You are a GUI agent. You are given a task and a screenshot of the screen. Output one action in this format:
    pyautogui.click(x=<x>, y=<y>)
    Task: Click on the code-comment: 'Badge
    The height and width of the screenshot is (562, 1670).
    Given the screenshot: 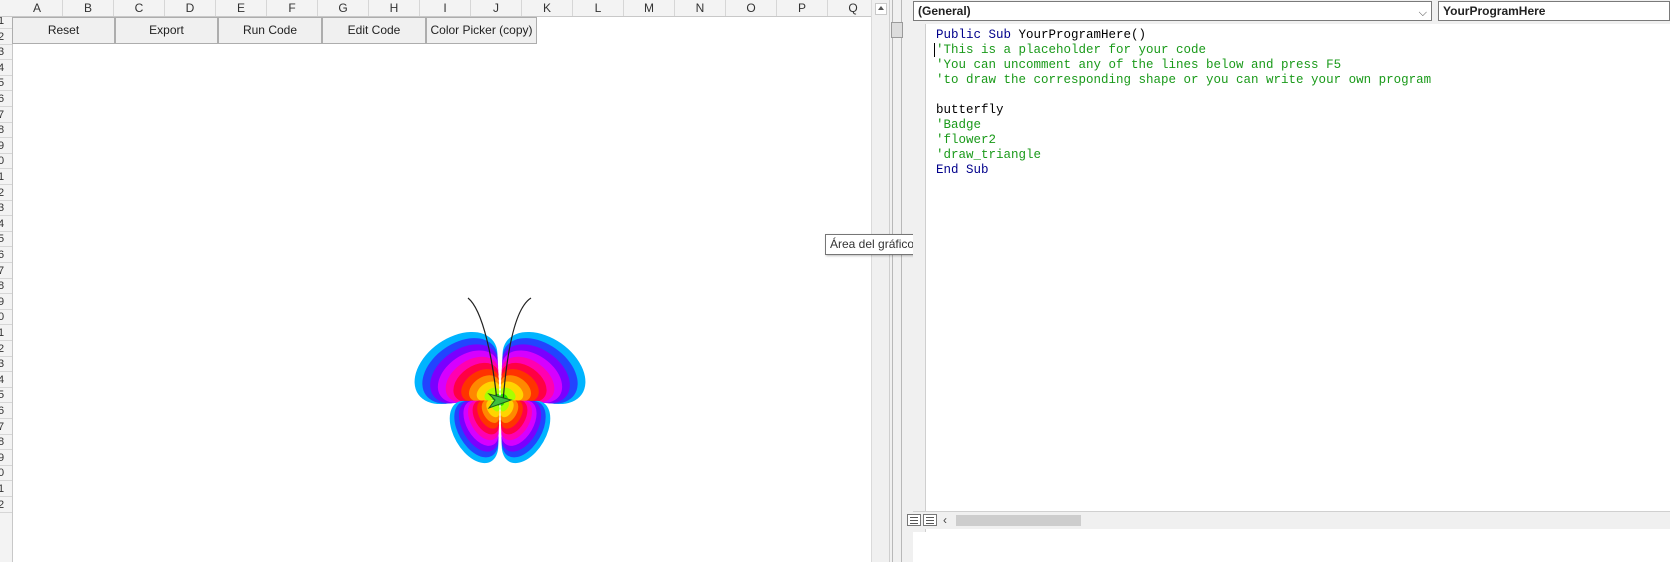 What is the action you would take?
    pyautogui.click(x=959, y=125)
    